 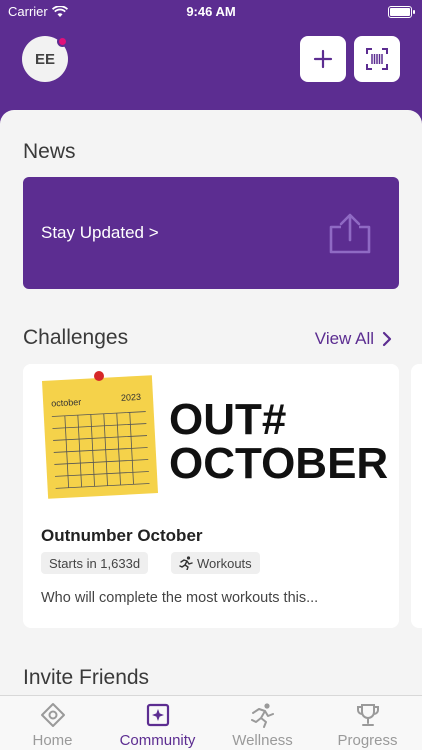 I want to click on battery-icon, so click(x=401, y=12).